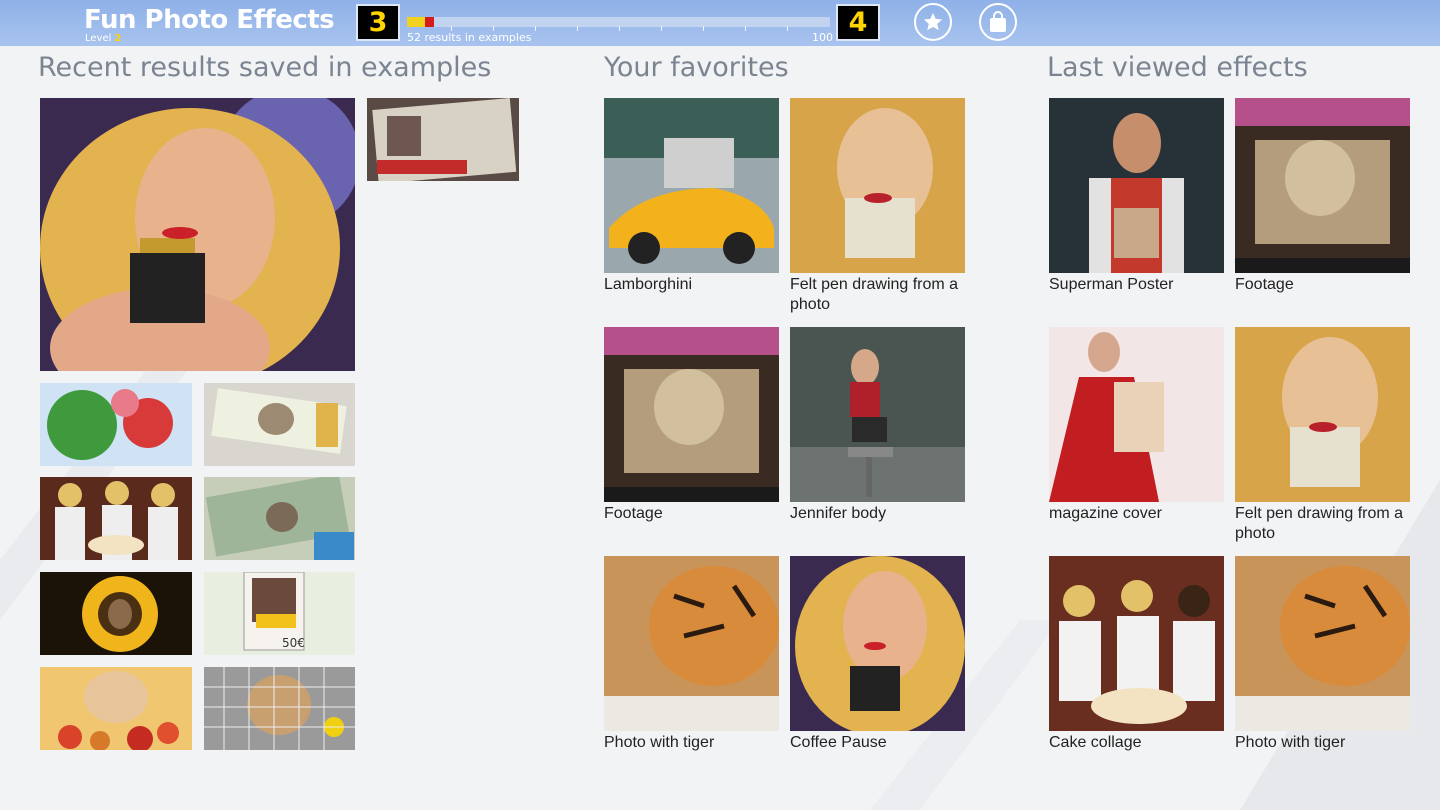 The width and height of the screenshot is (1440, 810). I want to click on recent-result-mosaic, so click(279, 708).